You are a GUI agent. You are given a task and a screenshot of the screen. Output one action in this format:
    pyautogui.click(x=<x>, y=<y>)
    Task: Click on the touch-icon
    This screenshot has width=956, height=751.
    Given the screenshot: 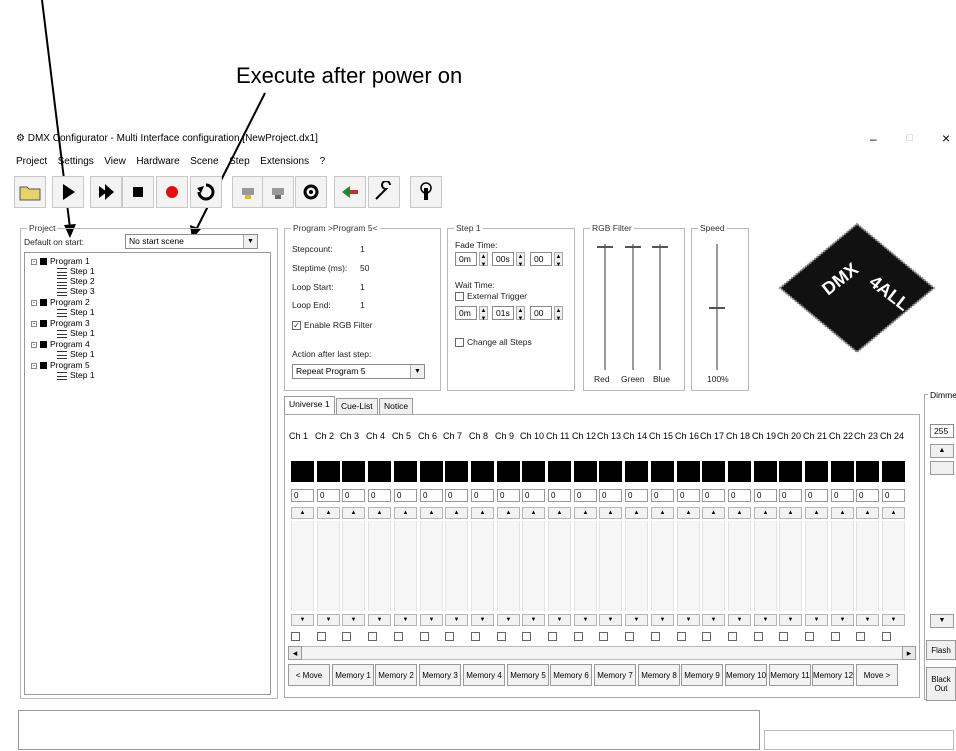 What is the action you would take?
    pyautogui.click(x=426, y=192)
    